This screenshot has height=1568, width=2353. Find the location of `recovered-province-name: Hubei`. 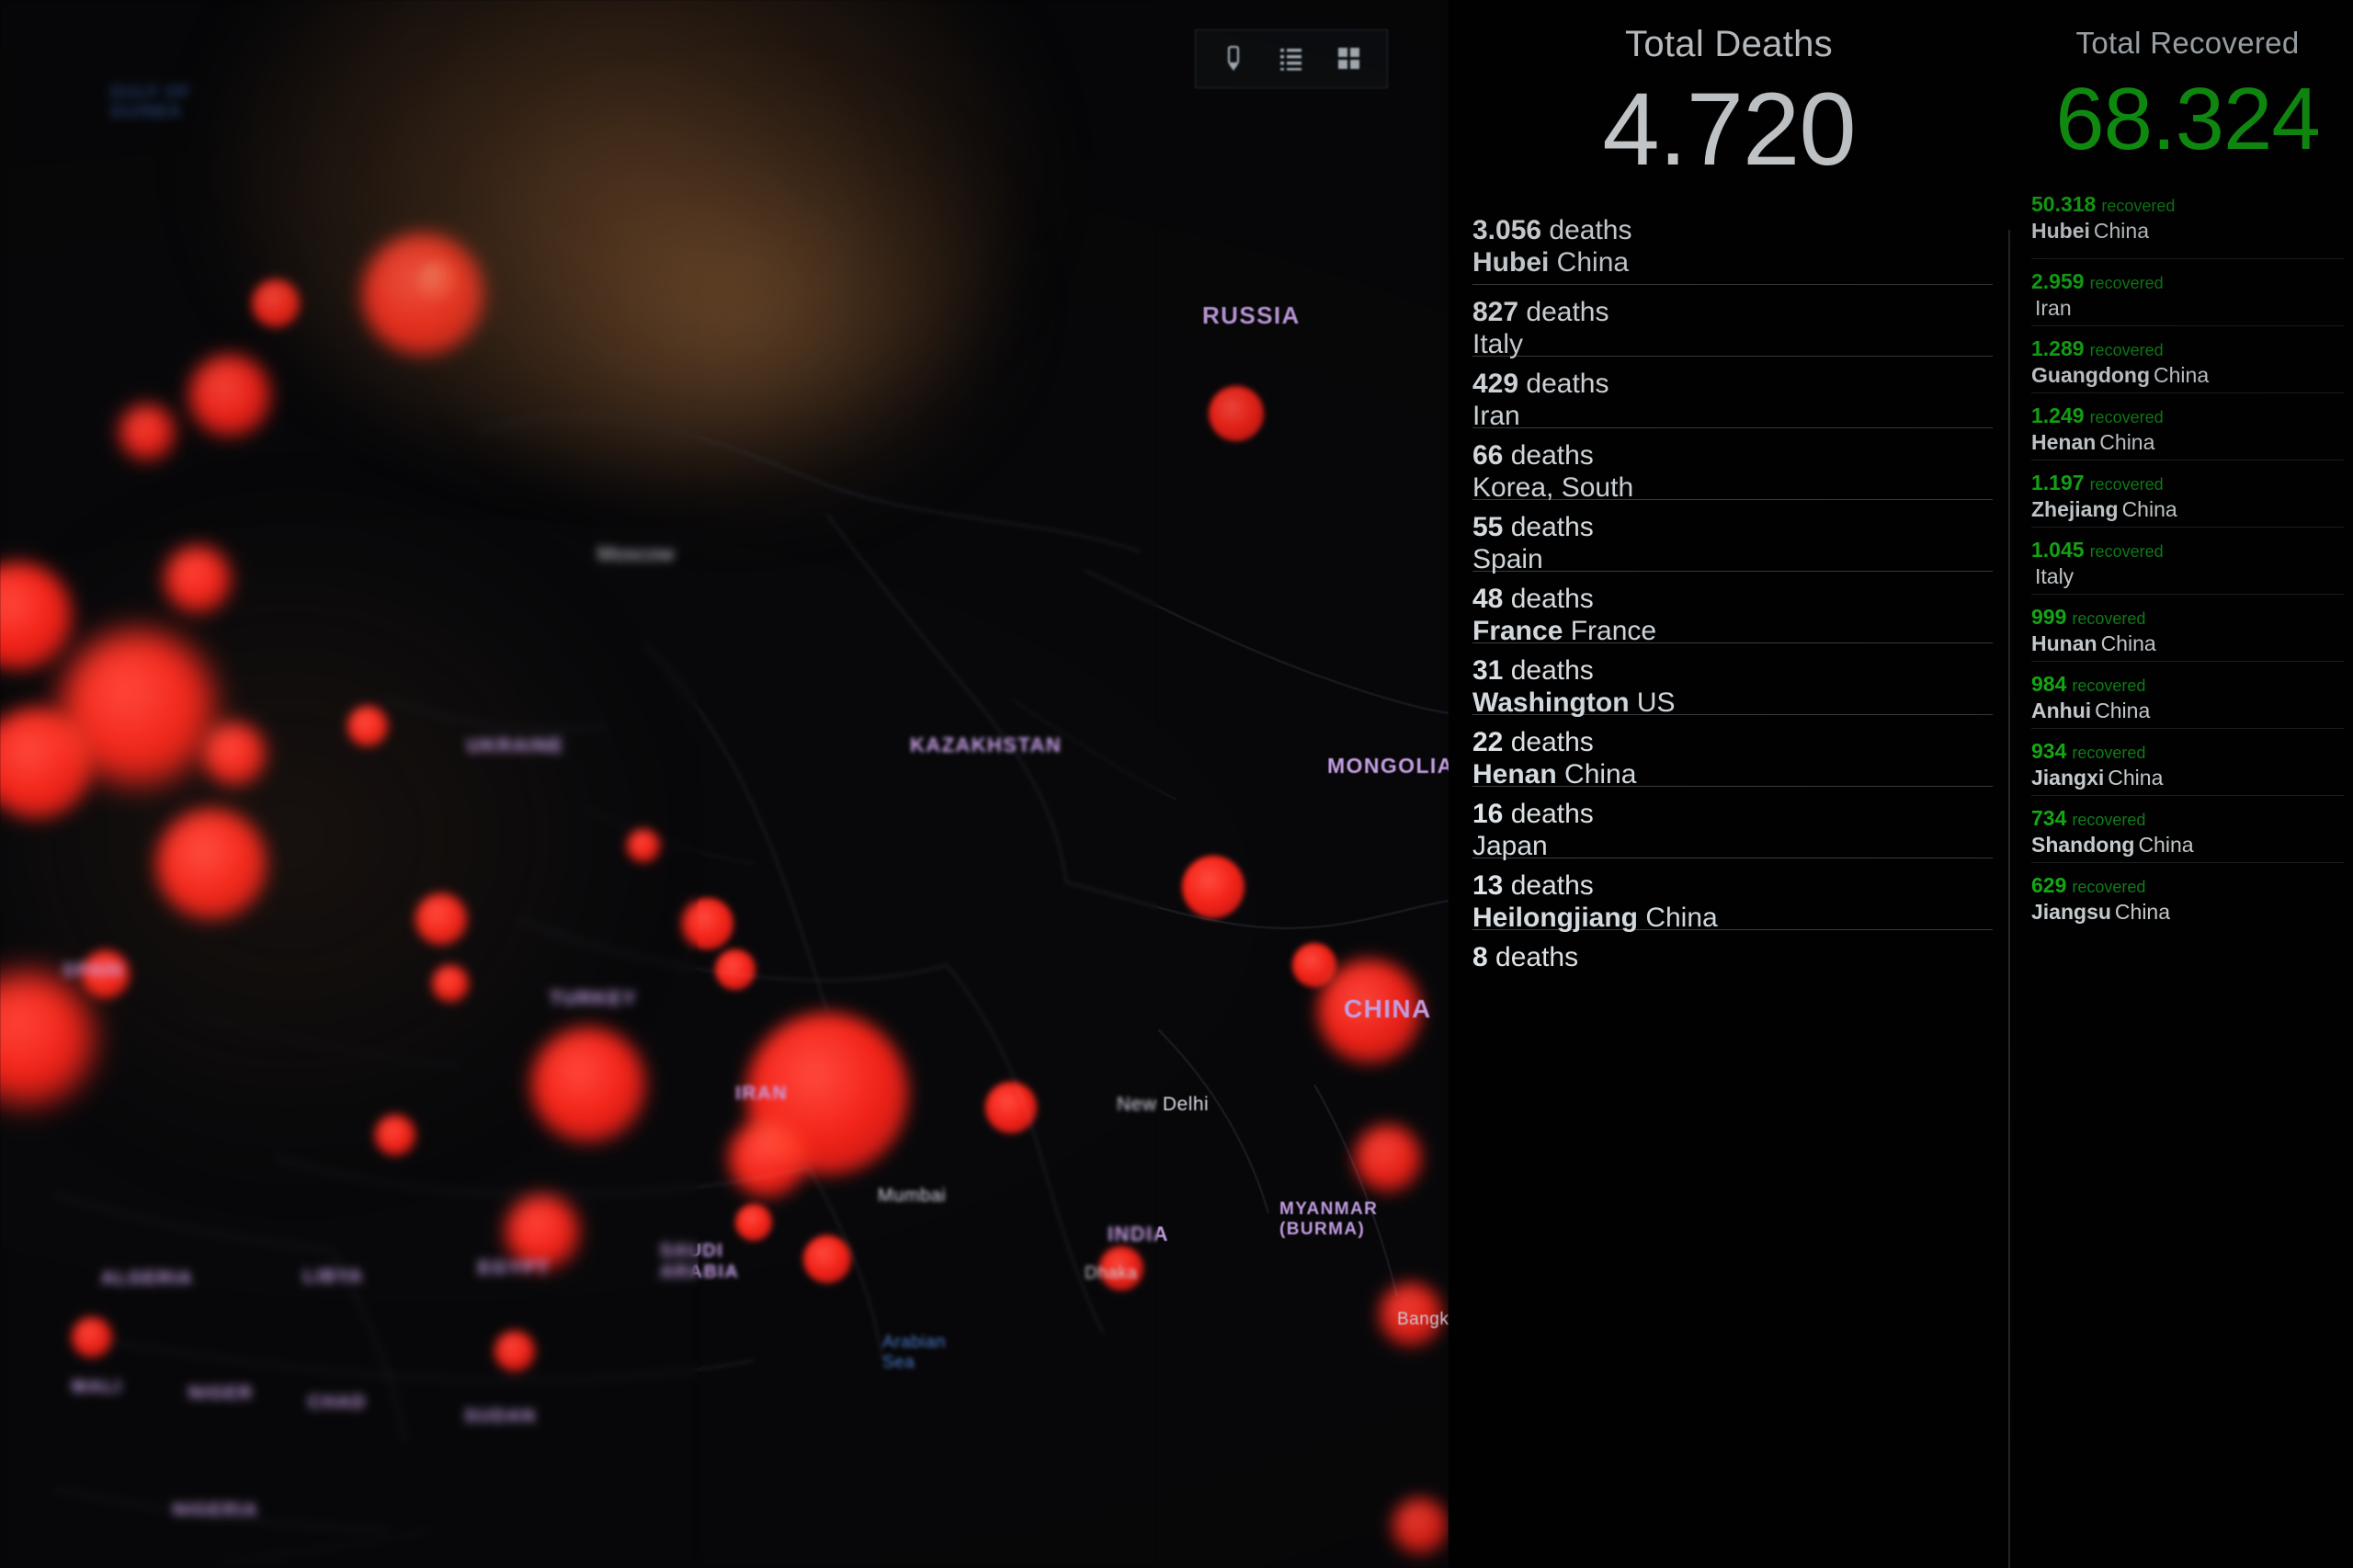

recovered-province-name: Hubei is located at coordinates (2060, 230).